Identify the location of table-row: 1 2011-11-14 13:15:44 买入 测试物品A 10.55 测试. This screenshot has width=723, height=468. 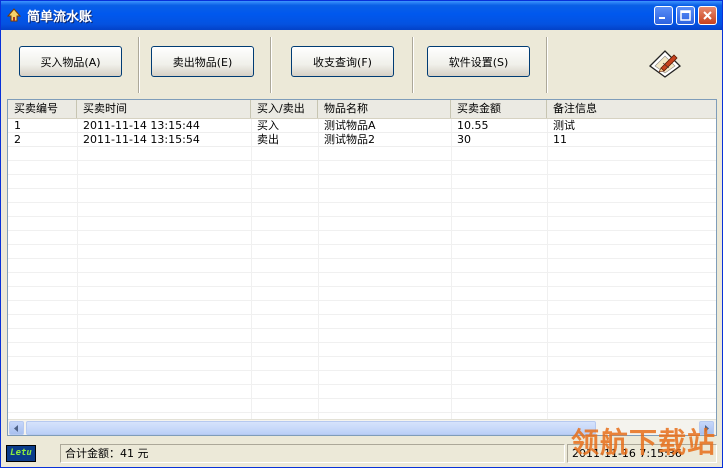
(362, 126).